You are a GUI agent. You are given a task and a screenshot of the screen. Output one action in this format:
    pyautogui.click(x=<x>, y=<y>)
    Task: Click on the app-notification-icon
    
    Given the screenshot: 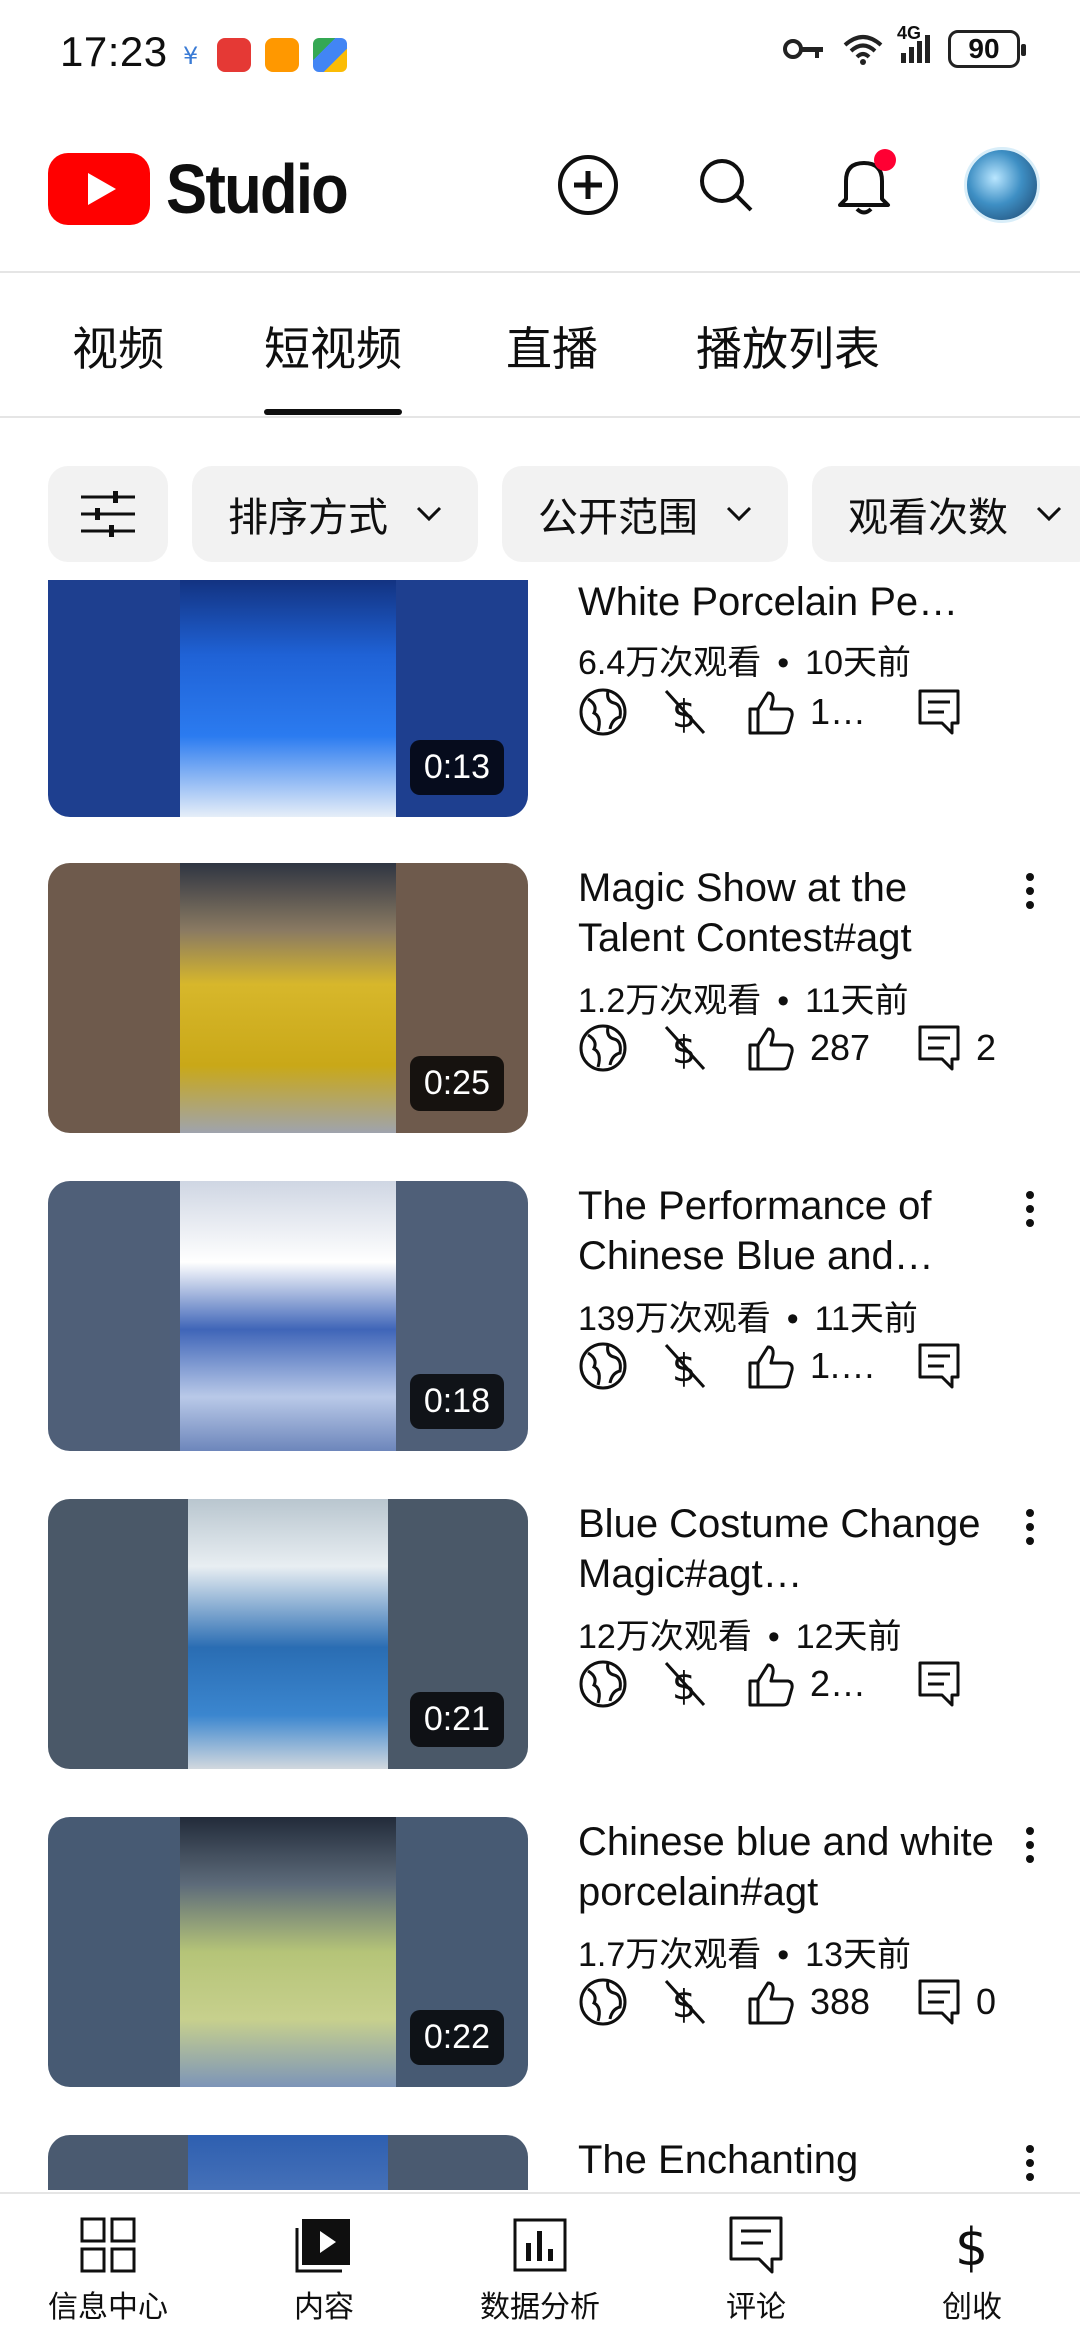 What is the action you would take?
    pyautogui.click(x=234, y=55)
    